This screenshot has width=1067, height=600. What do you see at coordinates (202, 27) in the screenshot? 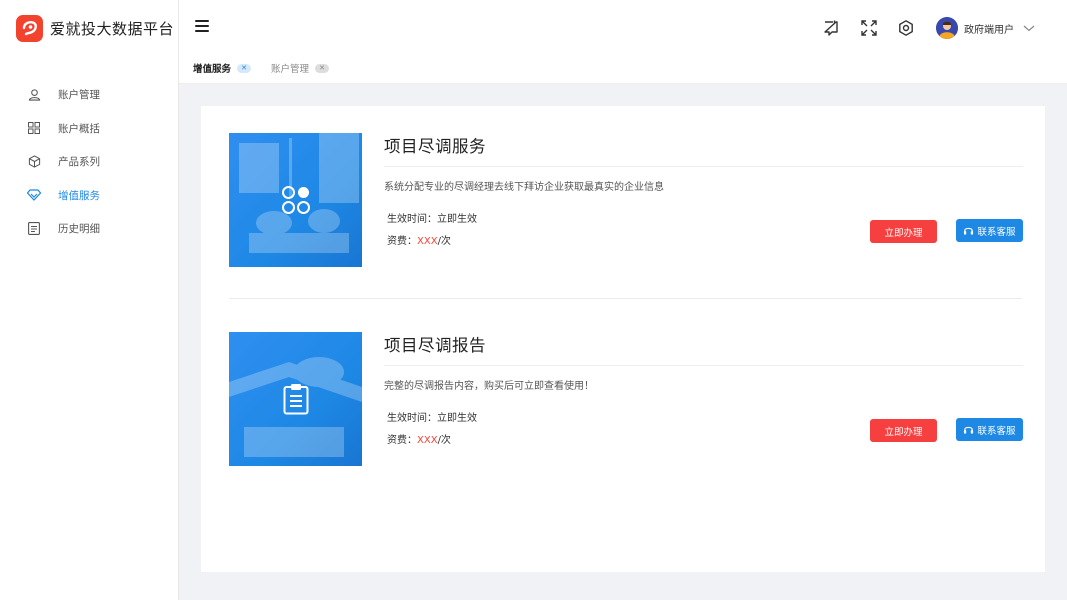
I see `menu-toggle-icon` at bounding box center [202, 27].